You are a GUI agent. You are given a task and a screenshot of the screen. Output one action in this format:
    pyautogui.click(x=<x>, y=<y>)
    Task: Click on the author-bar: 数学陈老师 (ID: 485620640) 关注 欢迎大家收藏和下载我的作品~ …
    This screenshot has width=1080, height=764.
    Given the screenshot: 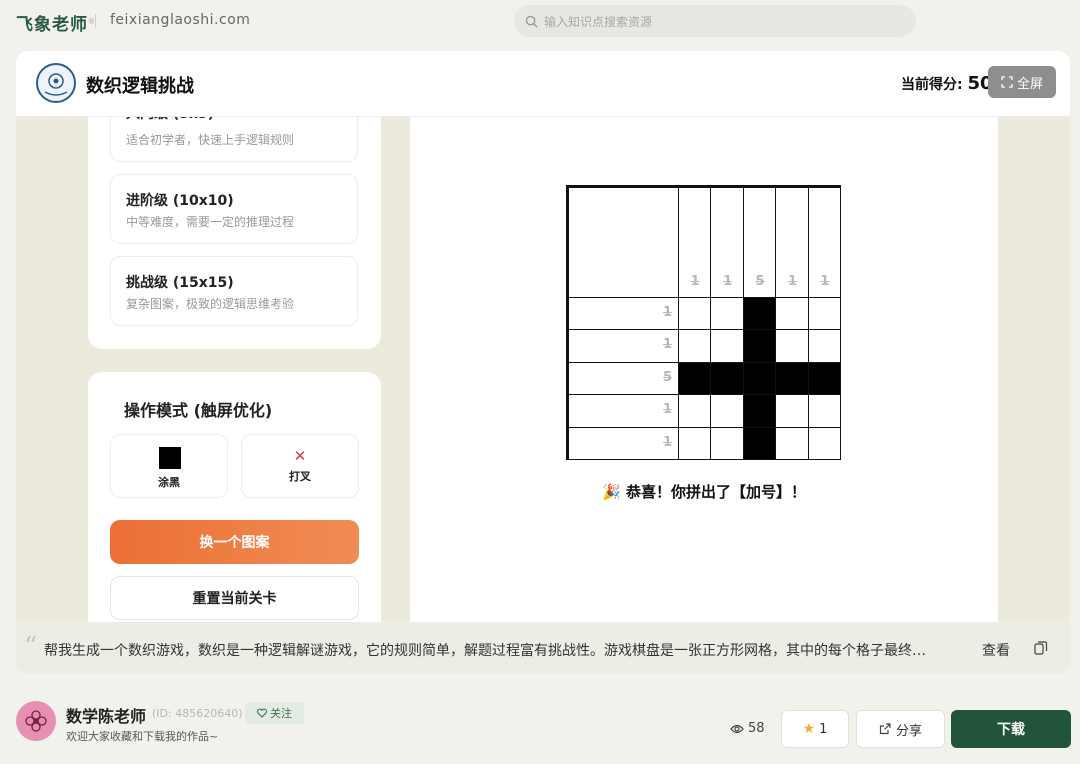 What is the action you would take?
    pyautogui.click(x=540, y=727)
    